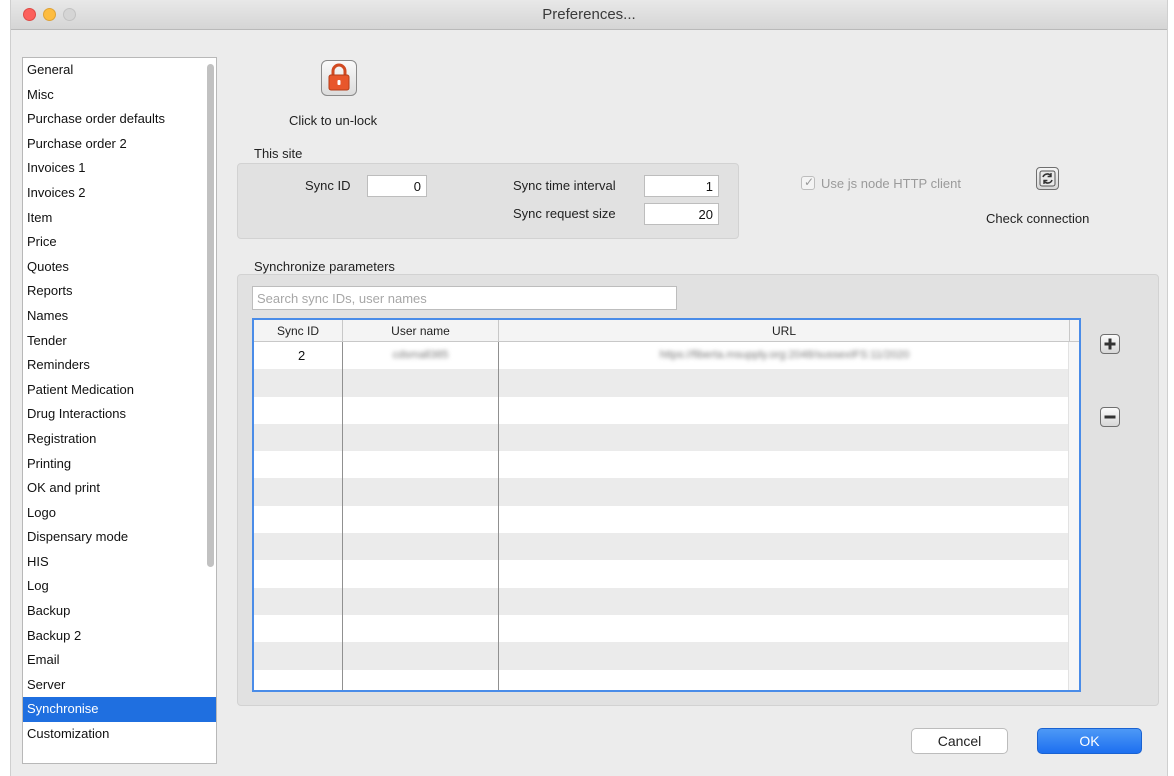 The image size is (1174, 776). I want to click on sidebar-item-logo: Logo, so click(119, 513).